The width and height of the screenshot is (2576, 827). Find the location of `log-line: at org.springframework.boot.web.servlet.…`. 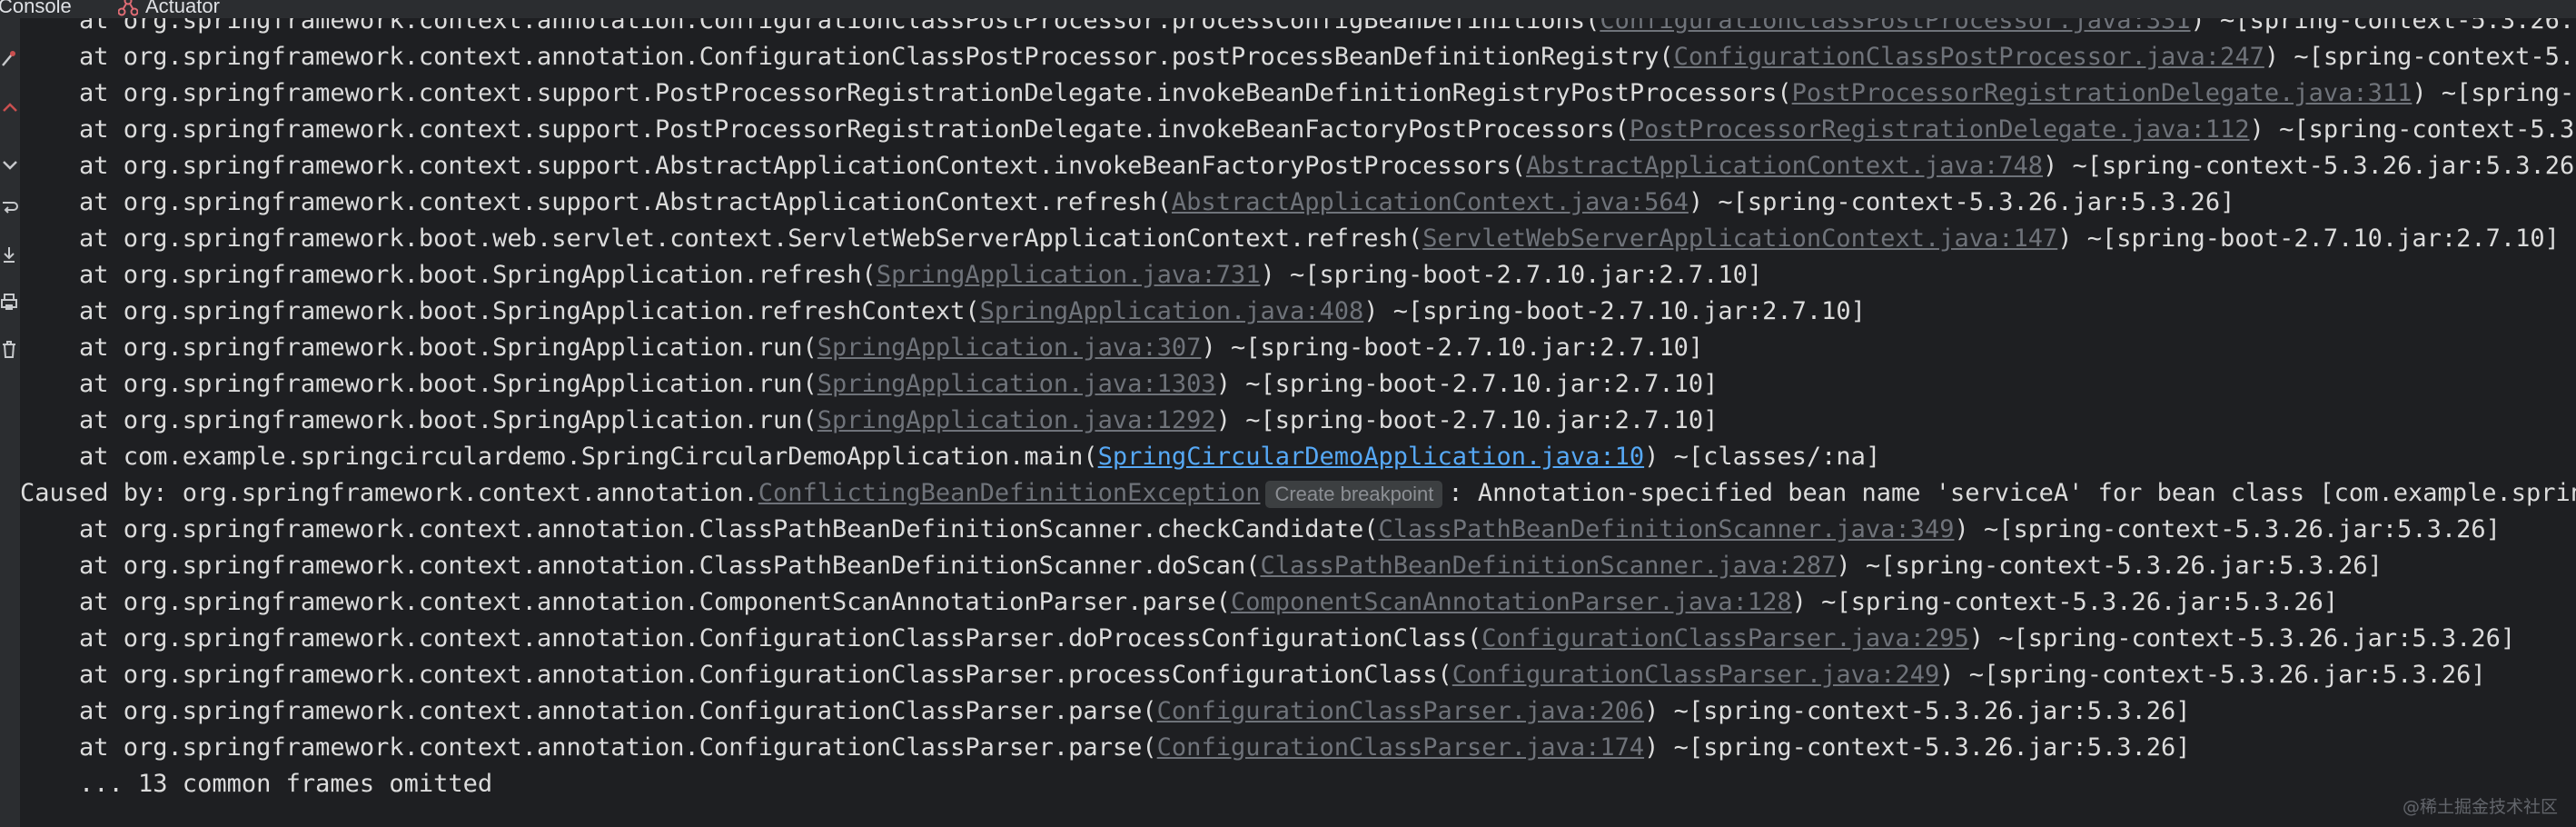

log-line: at org.springframework.boot.web.servlet.… is located at coordinates (1290, 239).